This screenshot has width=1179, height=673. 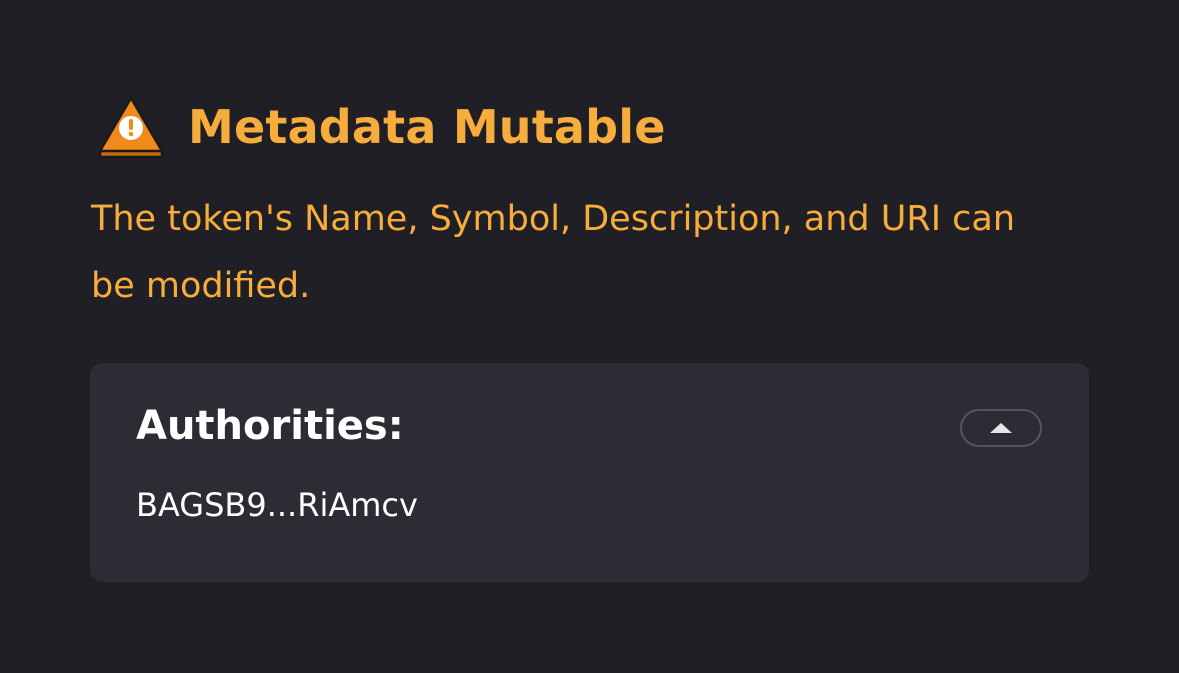 I want to click on warning-triangle-icon, so click(x=131, y=127).